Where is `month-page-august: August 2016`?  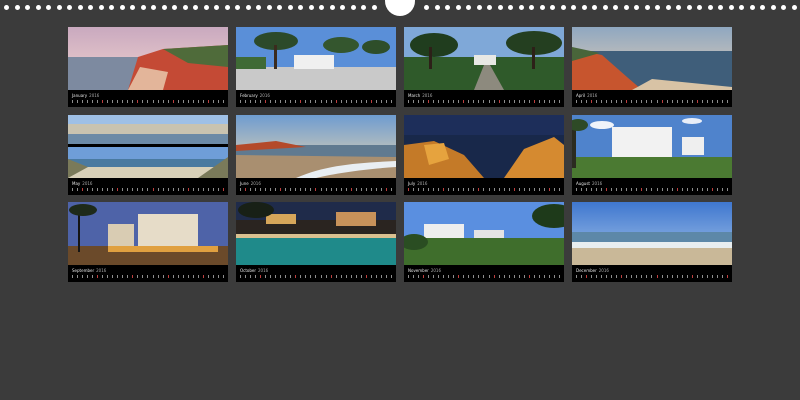 month-page-august: August 2016 is located at coordinates (652, 155).